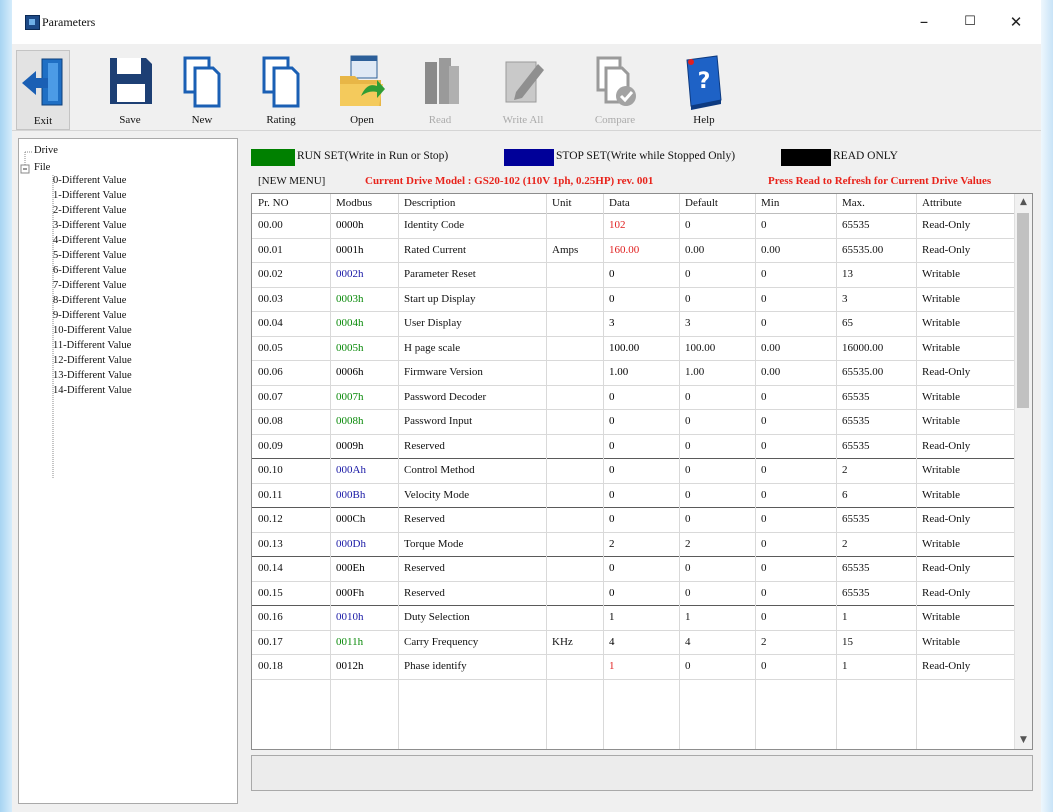 Image resolution: width=1053 pixels, height=812 pixels. I want to click on help-label: Help, so click(704, 120).